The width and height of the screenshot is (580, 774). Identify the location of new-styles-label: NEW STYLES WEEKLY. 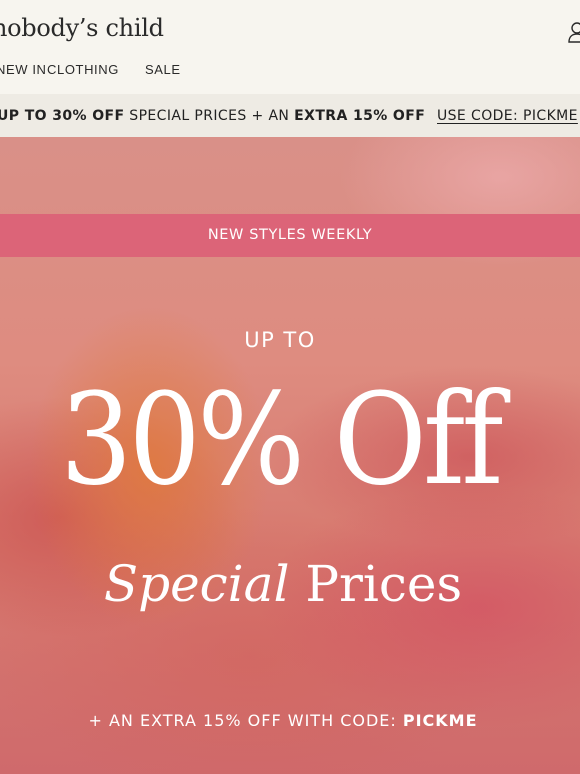
(290, 235).